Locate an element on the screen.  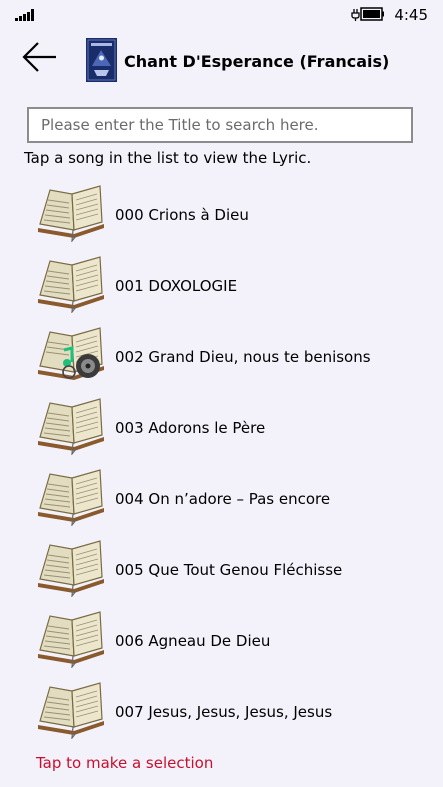
song-title: 000 Crions à Dieu is located at coordinates (182, 215).